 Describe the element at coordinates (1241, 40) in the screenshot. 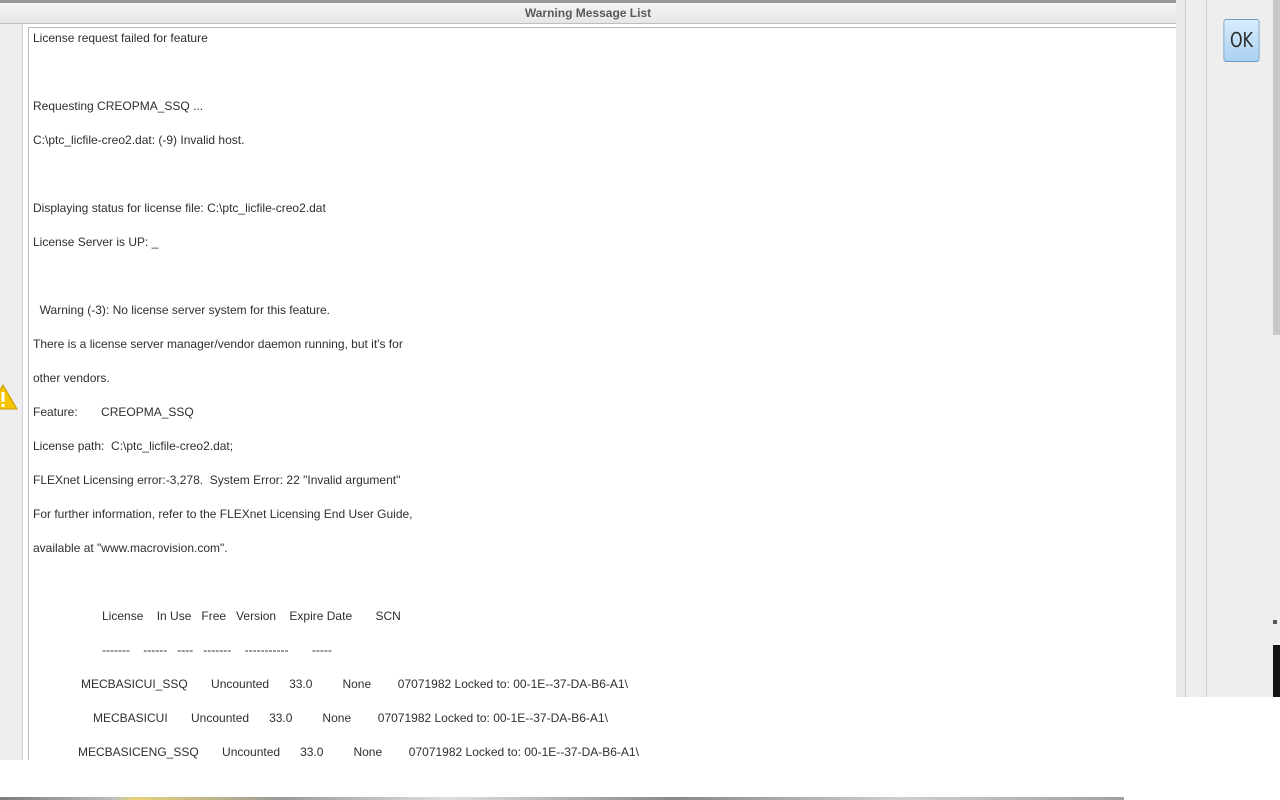

I see `ok-button: OK` at that location.